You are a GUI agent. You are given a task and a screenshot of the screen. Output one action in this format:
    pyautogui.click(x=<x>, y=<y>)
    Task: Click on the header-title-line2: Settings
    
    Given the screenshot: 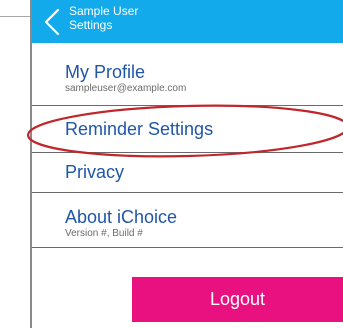 What is the action you would take?
    pyautogui.click(x=91, y=25)
    